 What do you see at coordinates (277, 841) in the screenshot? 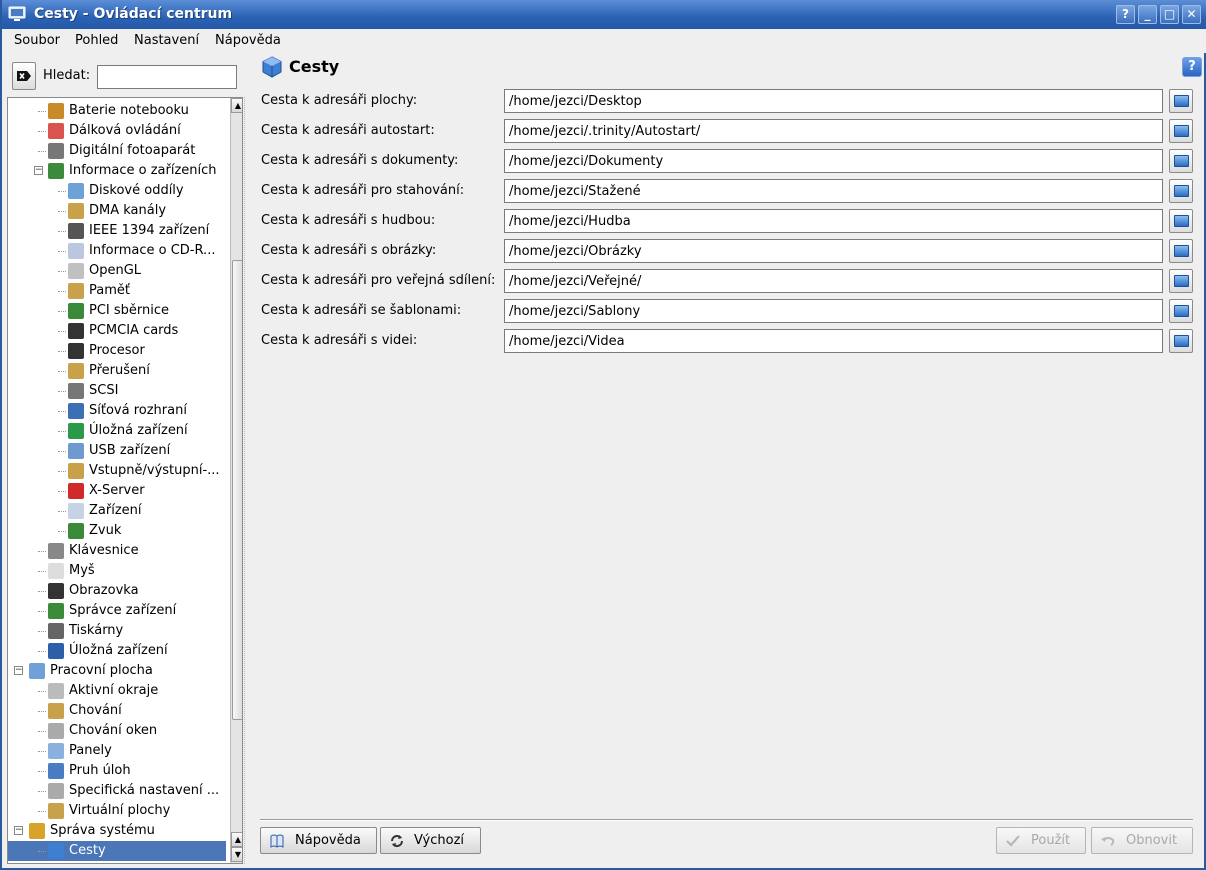
I see `help-book-icon` at bounding box center [277, 841].